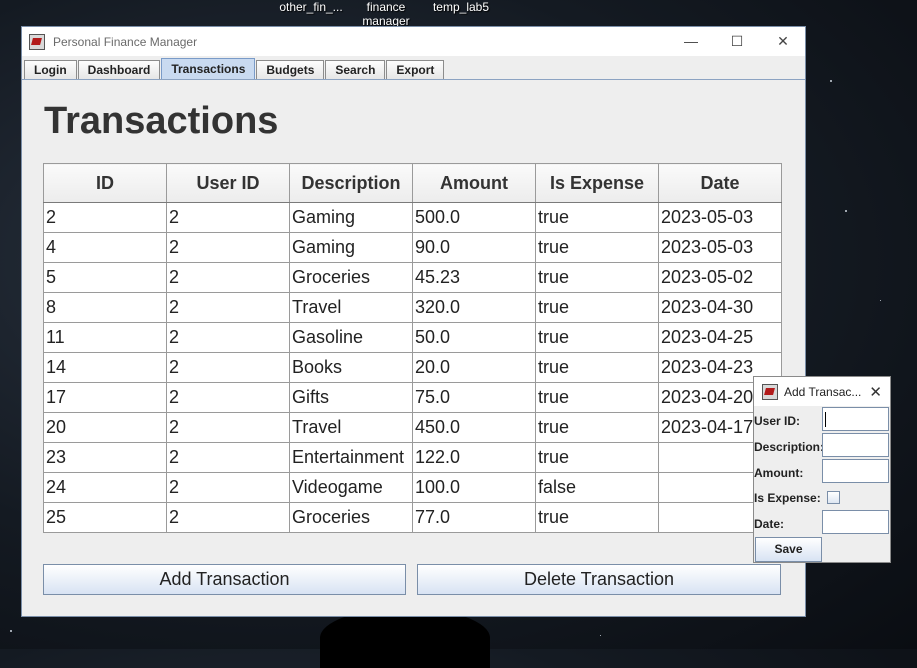 The height and width of the screenshot is (668, 917). I want to click on table-row: 23 2 Entertainment 122.0 true, so click(412, 457).